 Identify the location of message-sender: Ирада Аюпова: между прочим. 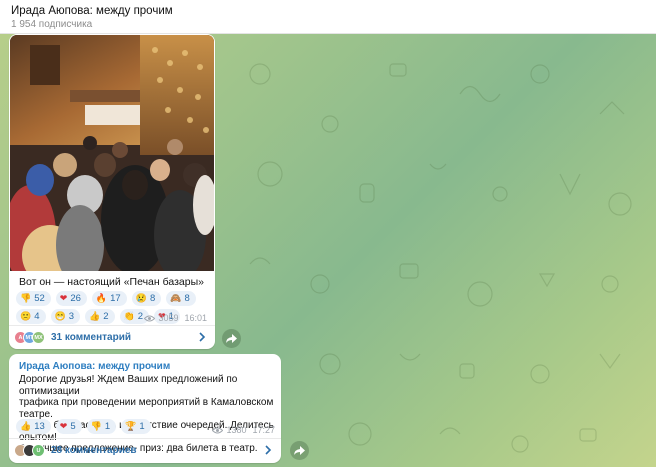
(95, 366).